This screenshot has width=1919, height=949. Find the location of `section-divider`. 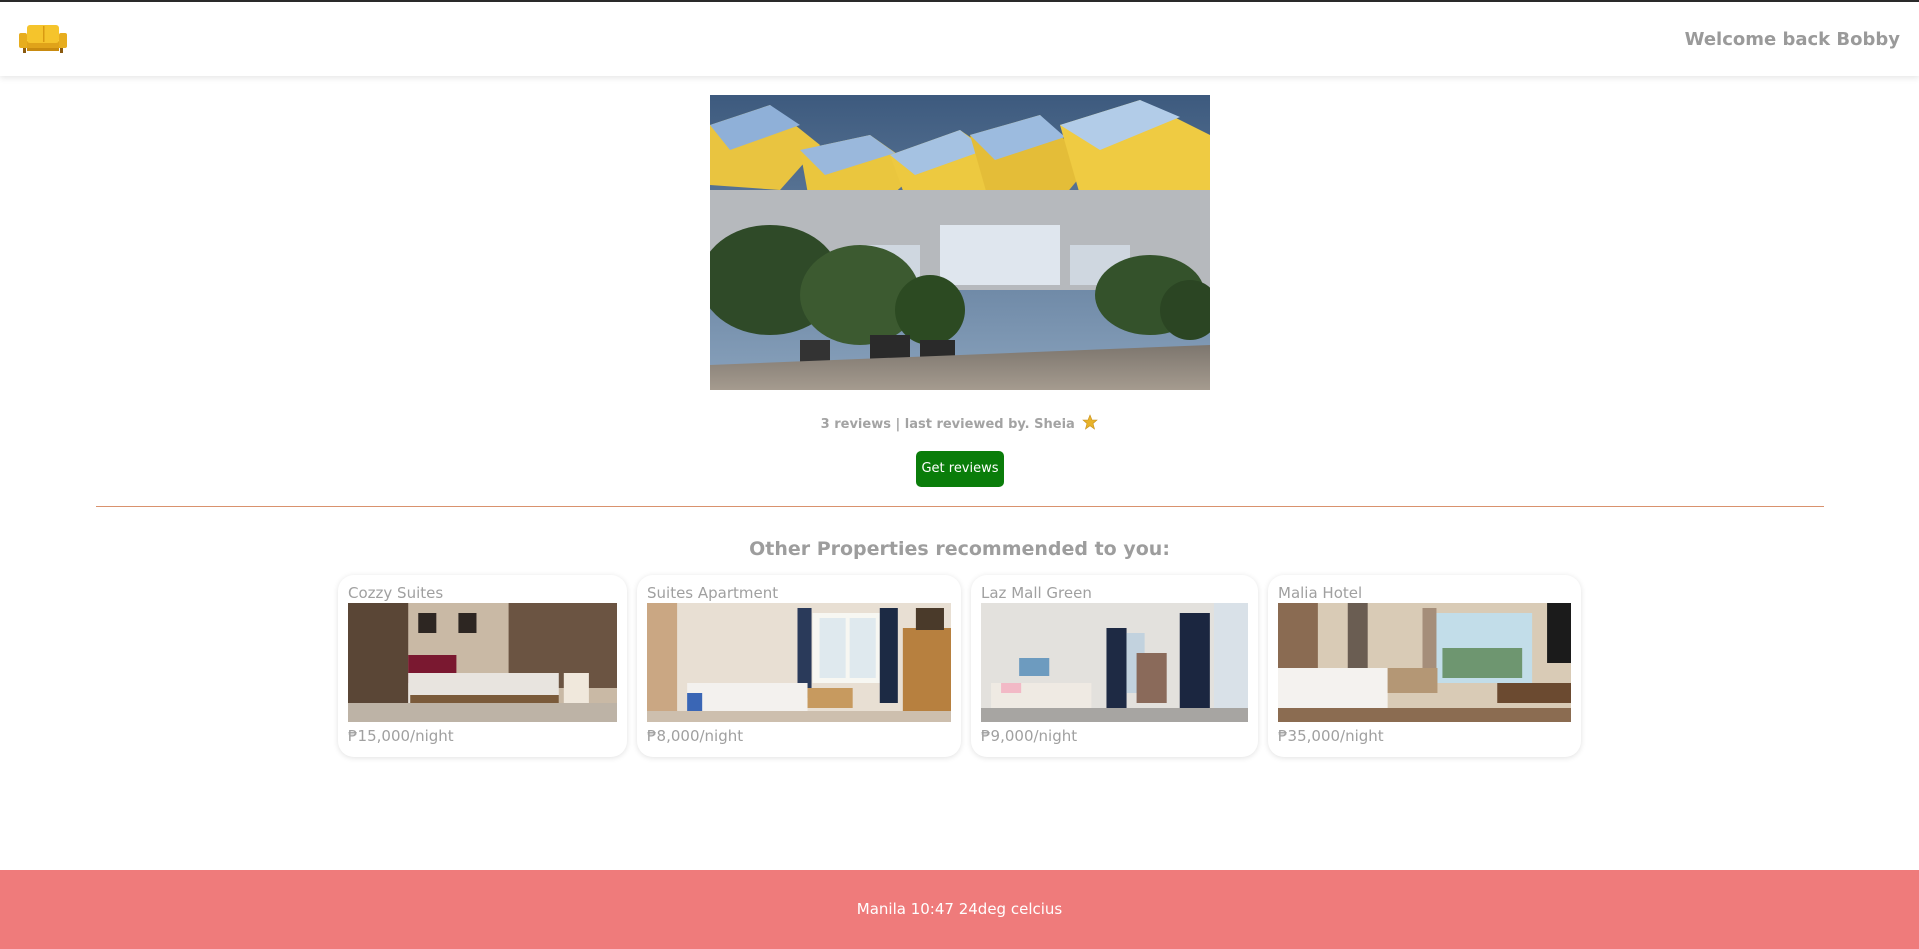

section-divider is located at coordinates (960, 506).